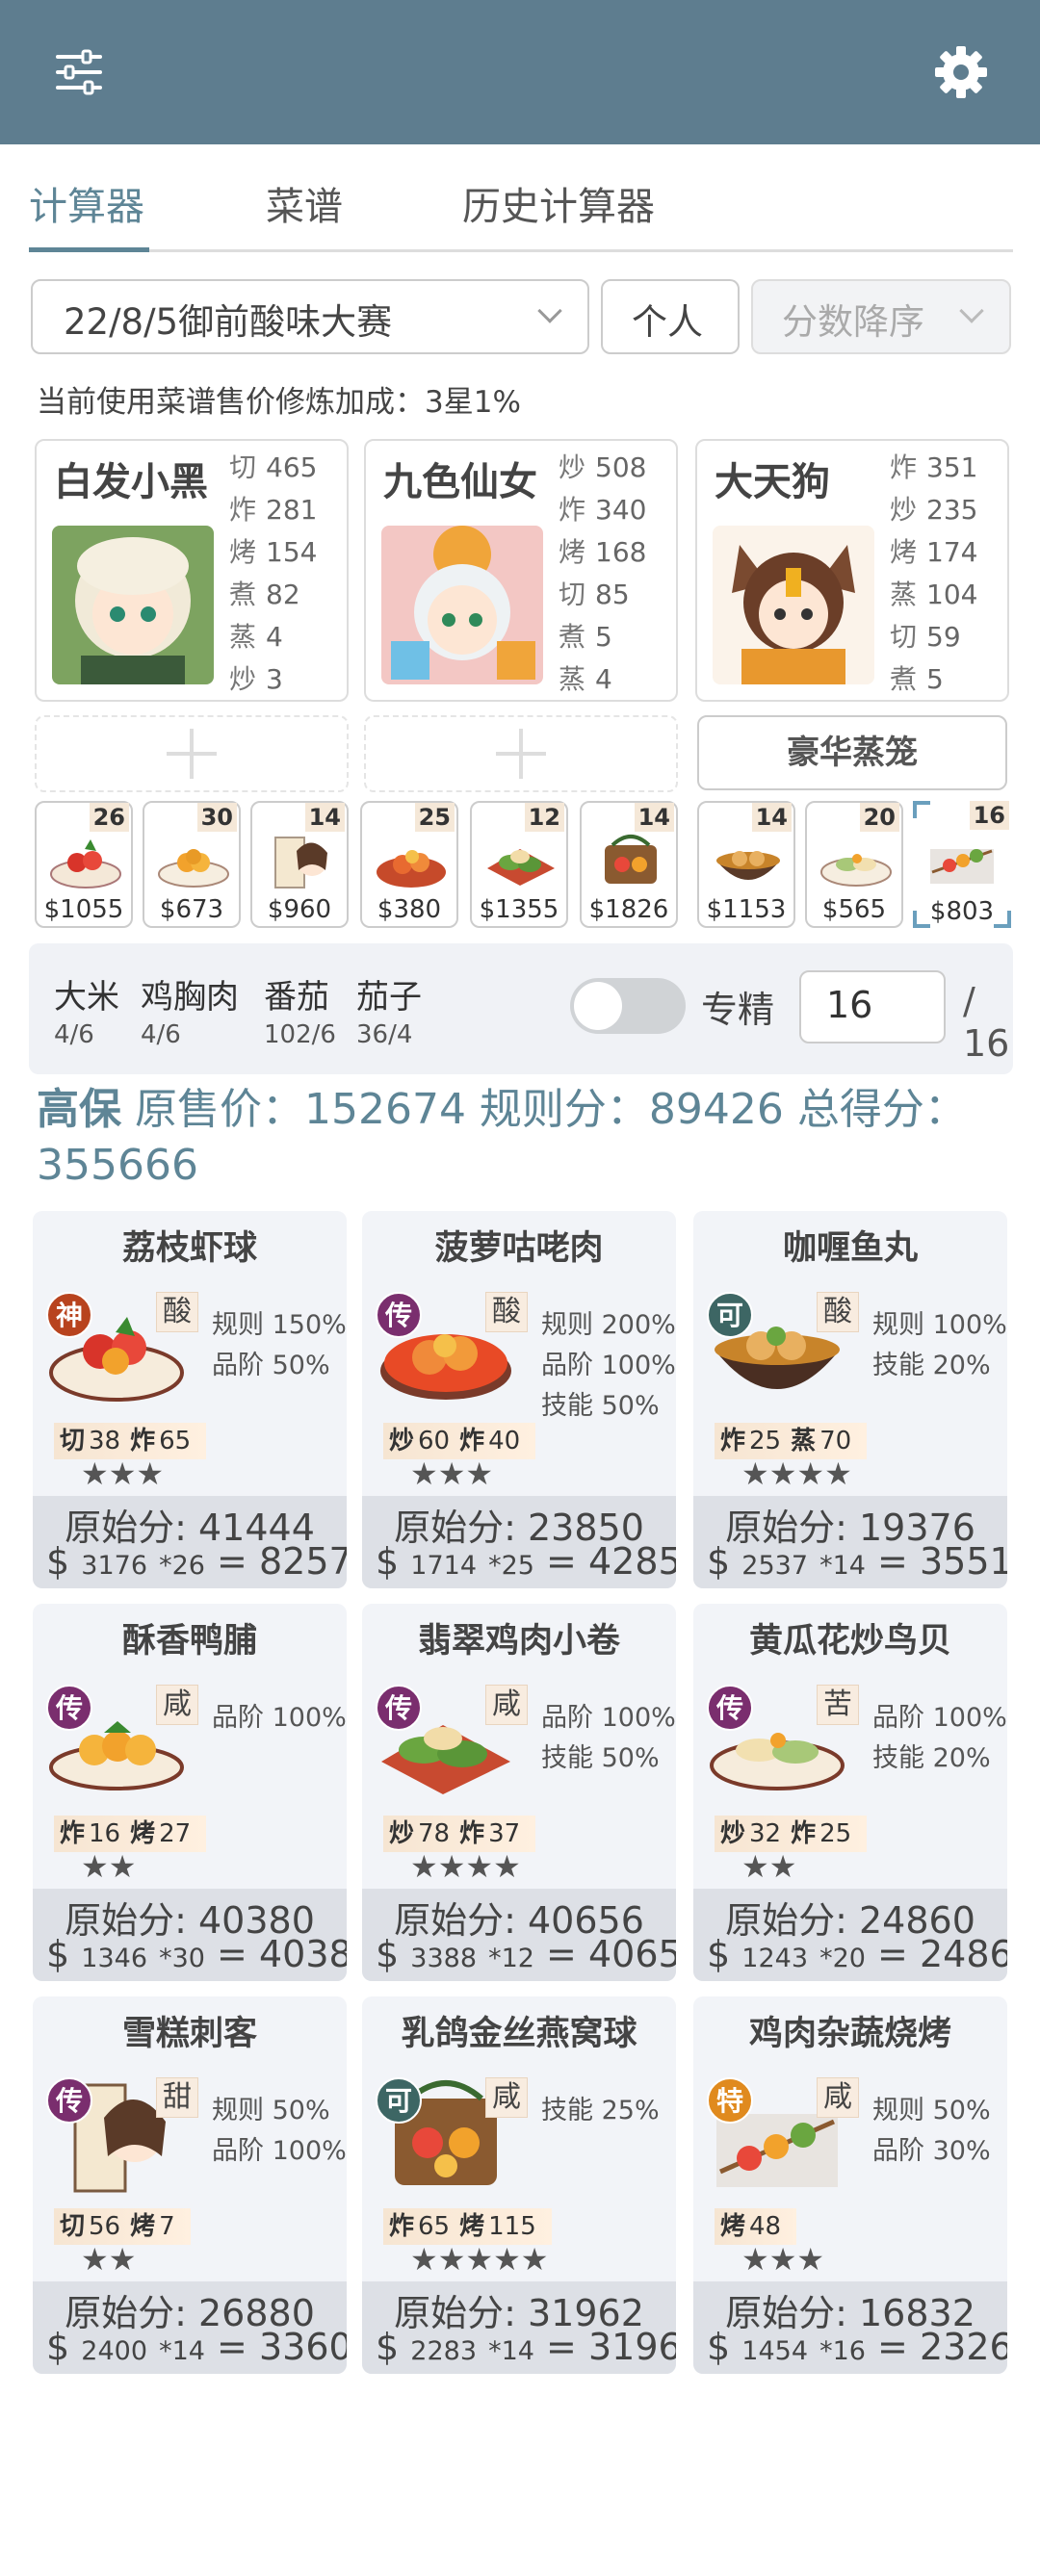  I want to click on chef-card: 九色仙女 炒 508 炸 340 烤 168 切 85 煮5 蒸4, so click(521, 570).